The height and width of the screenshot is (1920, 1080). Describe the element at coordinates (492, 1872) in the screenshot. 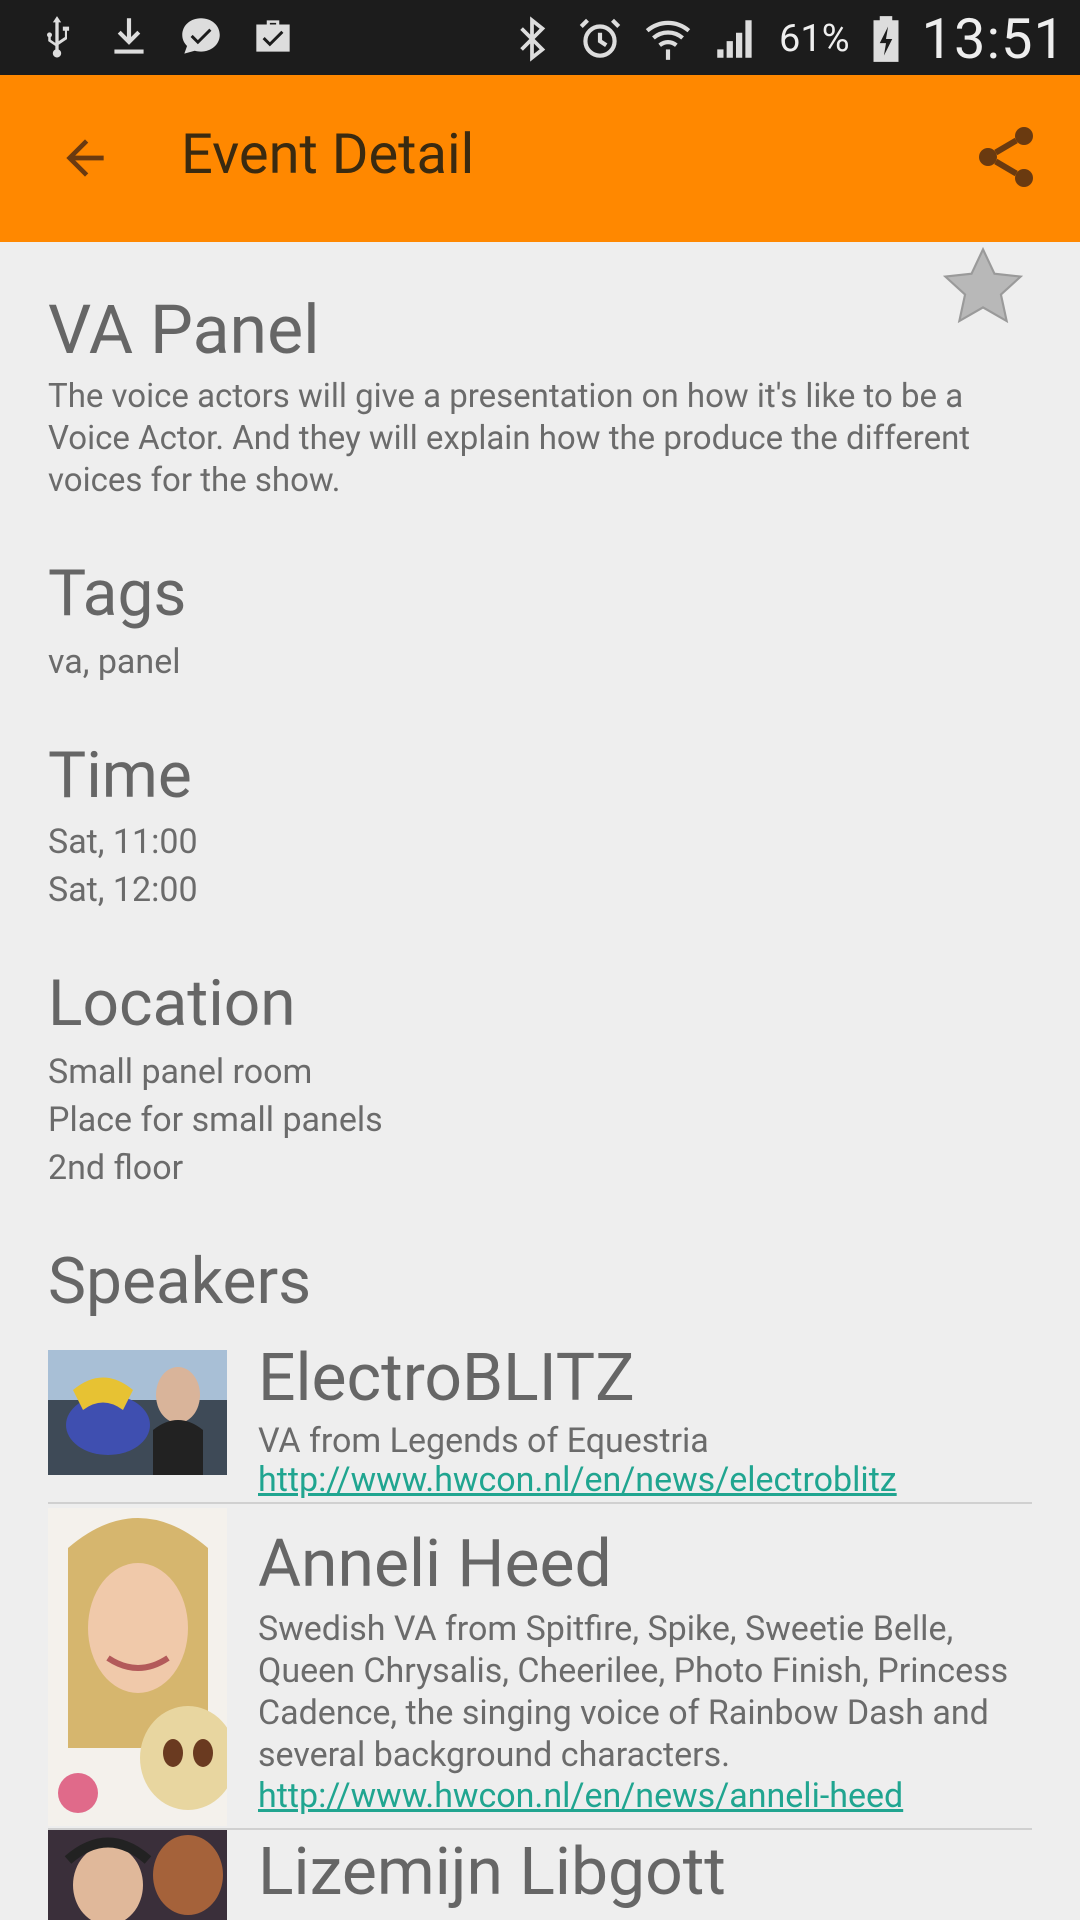

I see `speaker-name: Lizemijn Libgott` at that location.